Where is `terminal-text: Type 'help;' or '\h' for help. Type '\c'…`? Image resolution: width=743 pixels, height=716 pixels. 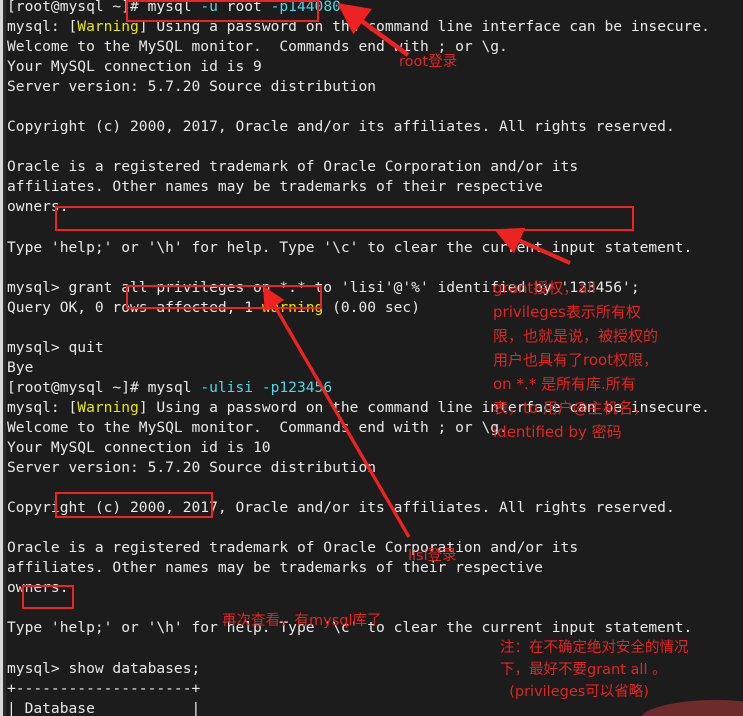 terminal-text: Type 'help;' or '\h' for help. Type '\c'… is located at coordinates (350, 247).